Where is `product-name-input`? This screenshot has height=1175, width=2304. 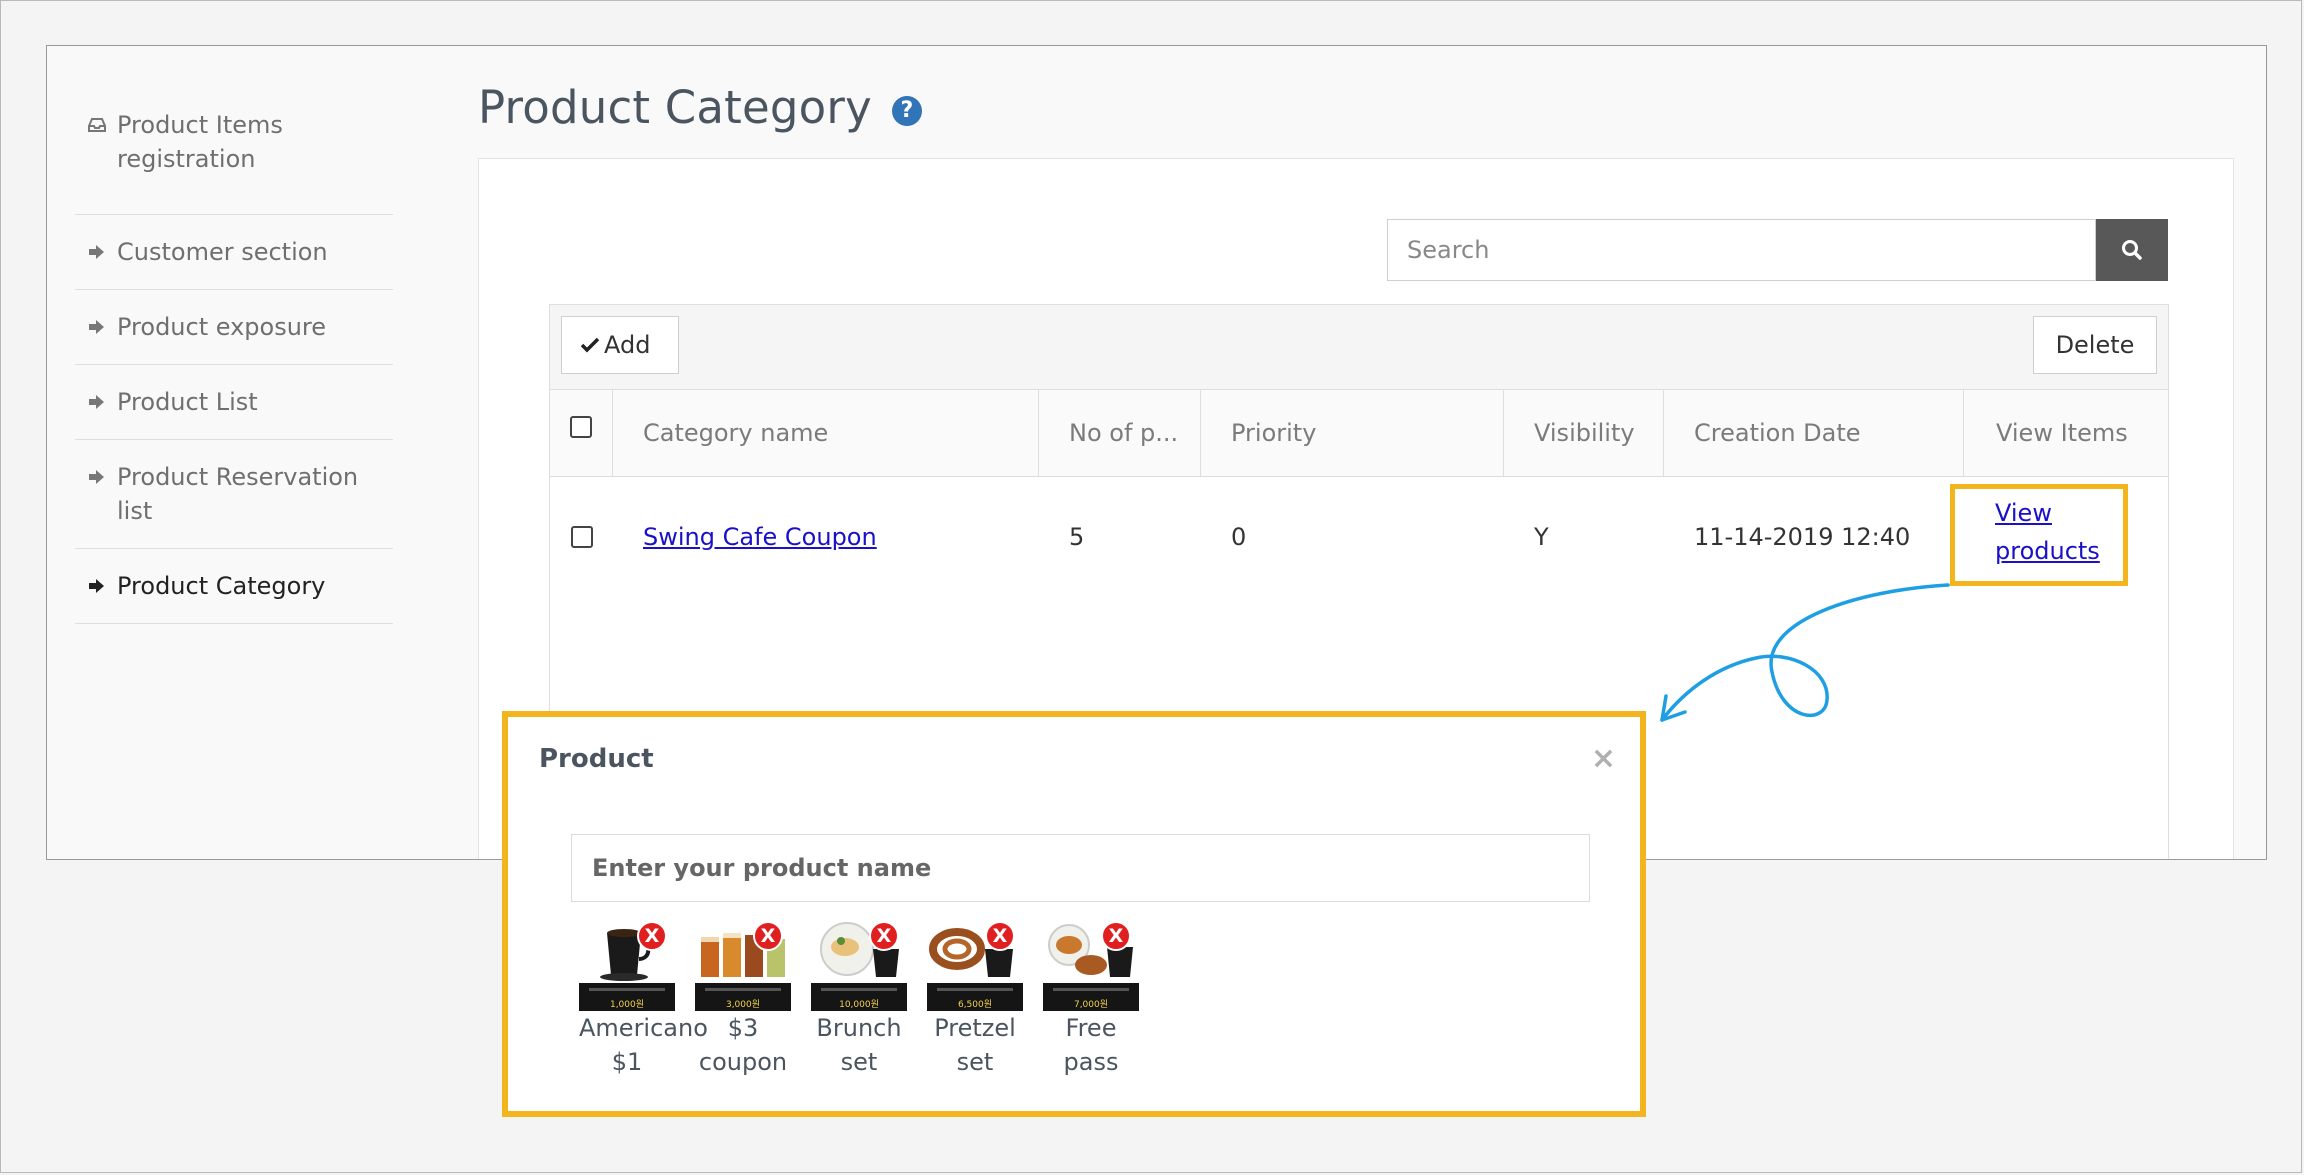
product-name-input is located at coordinates (1080, 868).